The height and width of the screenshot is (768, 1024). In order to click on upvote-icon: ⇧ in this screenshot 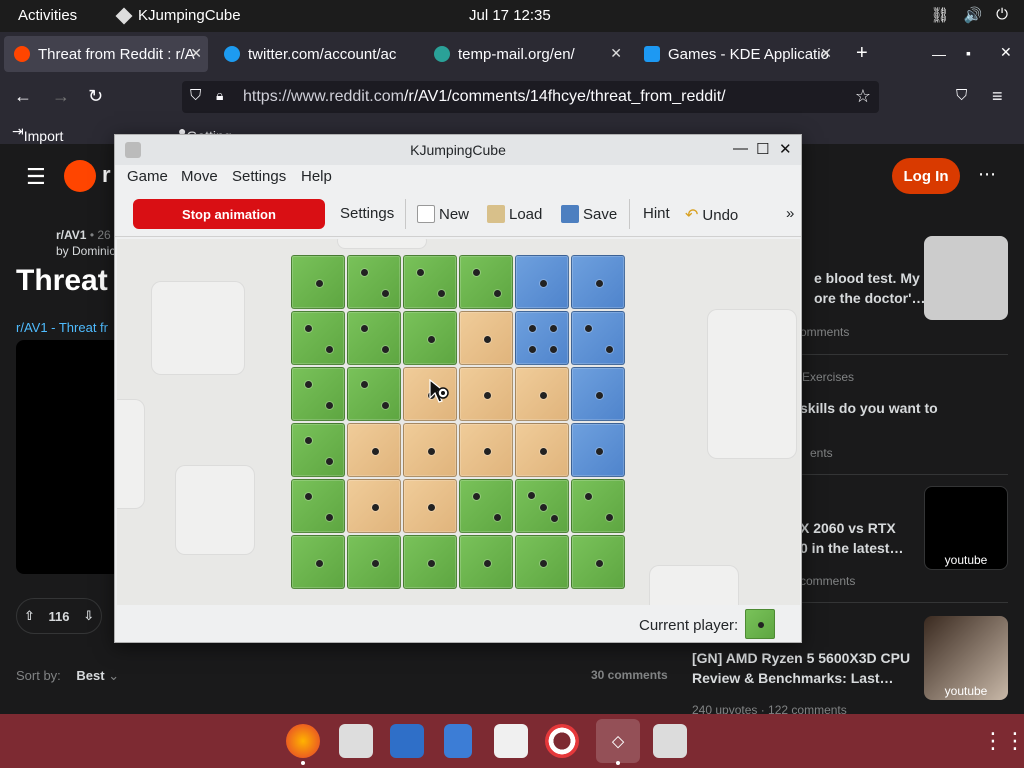, I will do `click(29, 616)`.